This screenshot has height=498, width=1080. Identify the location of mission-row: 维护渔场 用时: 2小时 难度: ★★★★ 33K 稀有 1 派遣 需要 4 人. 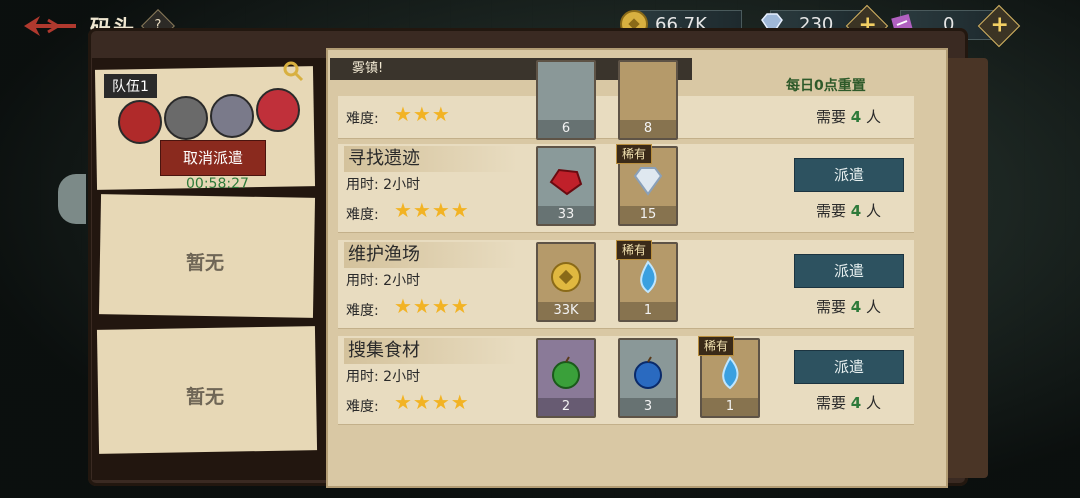
(626, 284).